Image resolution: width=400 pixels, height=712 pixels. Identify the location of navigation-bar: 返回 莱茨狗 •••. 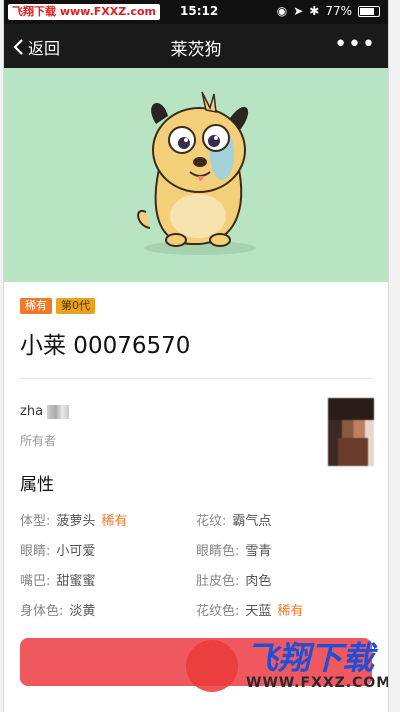
(196, 46).